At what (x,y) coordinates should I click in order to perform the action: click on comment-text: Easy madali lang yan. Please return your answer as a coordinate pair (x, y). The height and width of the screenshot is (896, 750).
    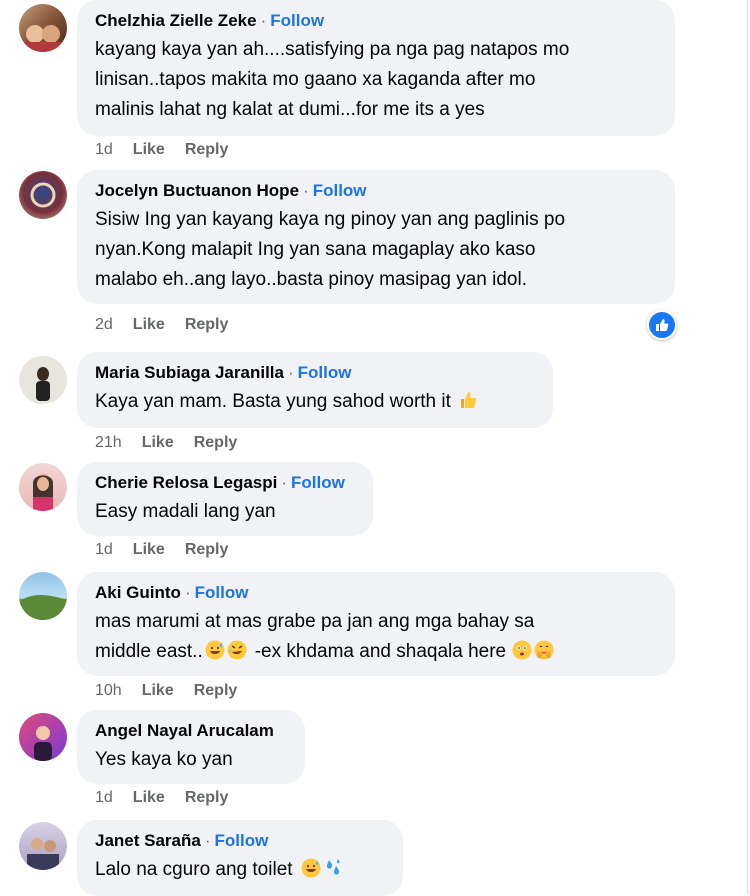
    Looking at the image, I should click on (185, 511).